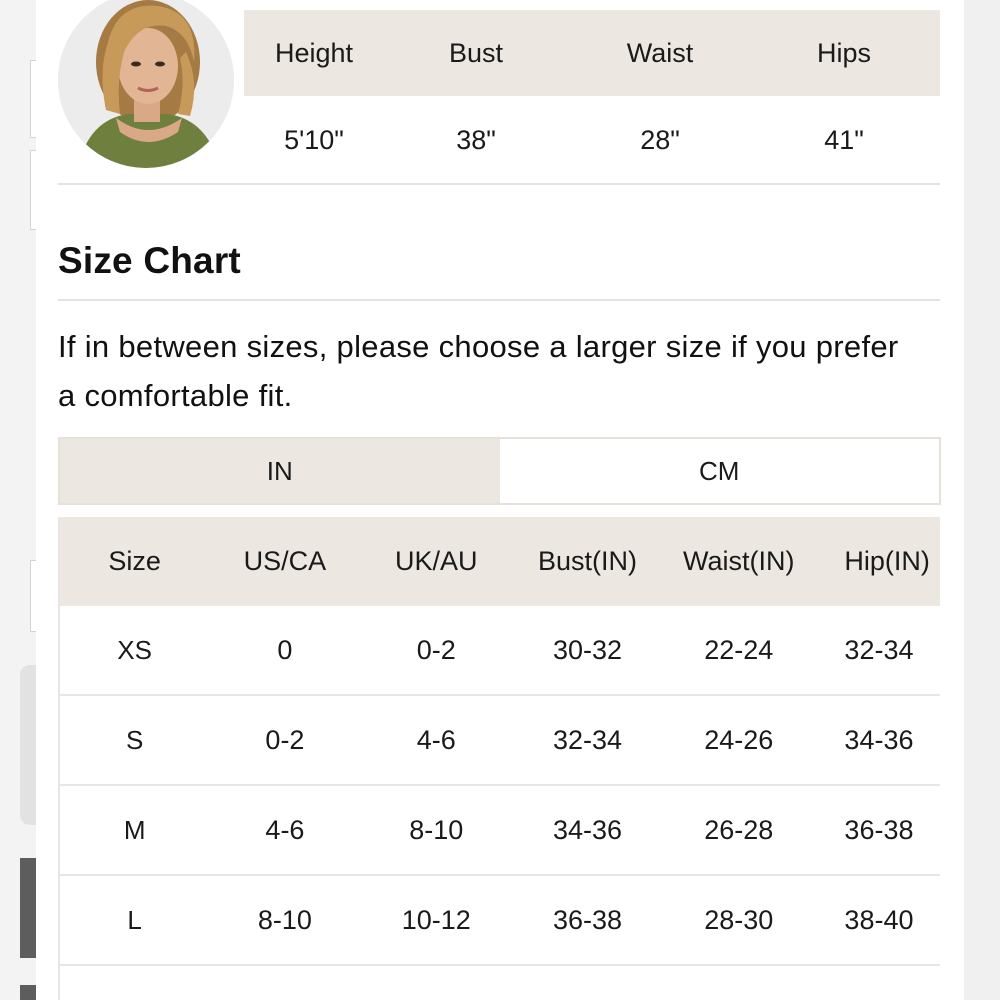 The image size is (1000, 1000). Describe the element at coordinates (592, 53) in the screenshot. I see `model-measurements-header: Height Bust Waist Hips` at that location.